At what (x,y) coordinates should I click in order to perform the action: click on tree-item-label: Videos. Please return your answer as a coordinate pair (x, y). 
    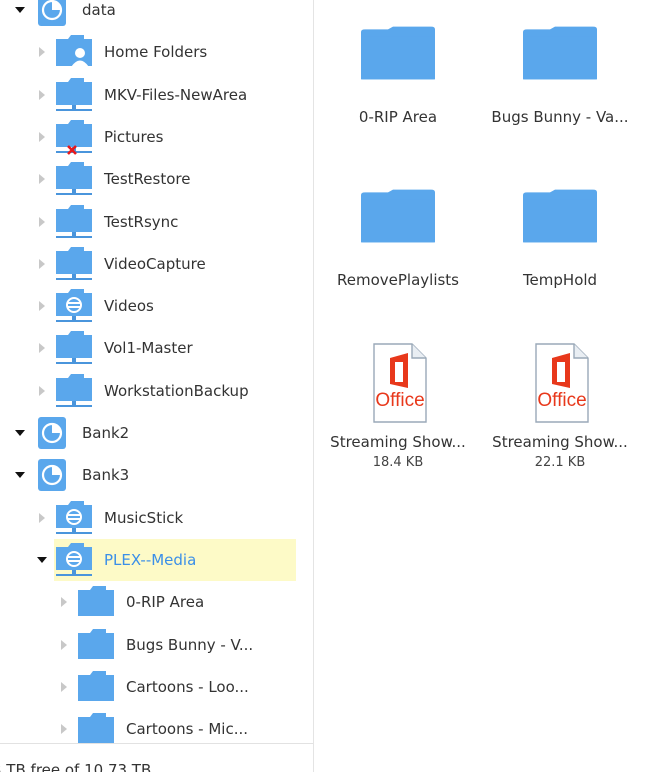
    Looking at the image, I should click on (129, 306).